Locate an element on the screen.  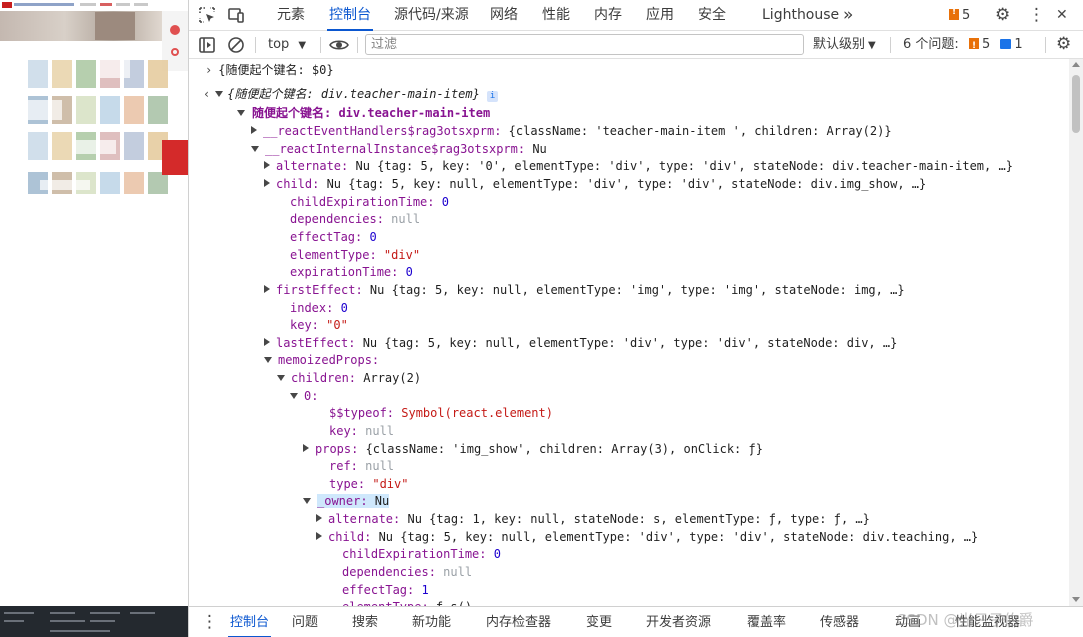
preview-logo is located at coordinates (7, 5).